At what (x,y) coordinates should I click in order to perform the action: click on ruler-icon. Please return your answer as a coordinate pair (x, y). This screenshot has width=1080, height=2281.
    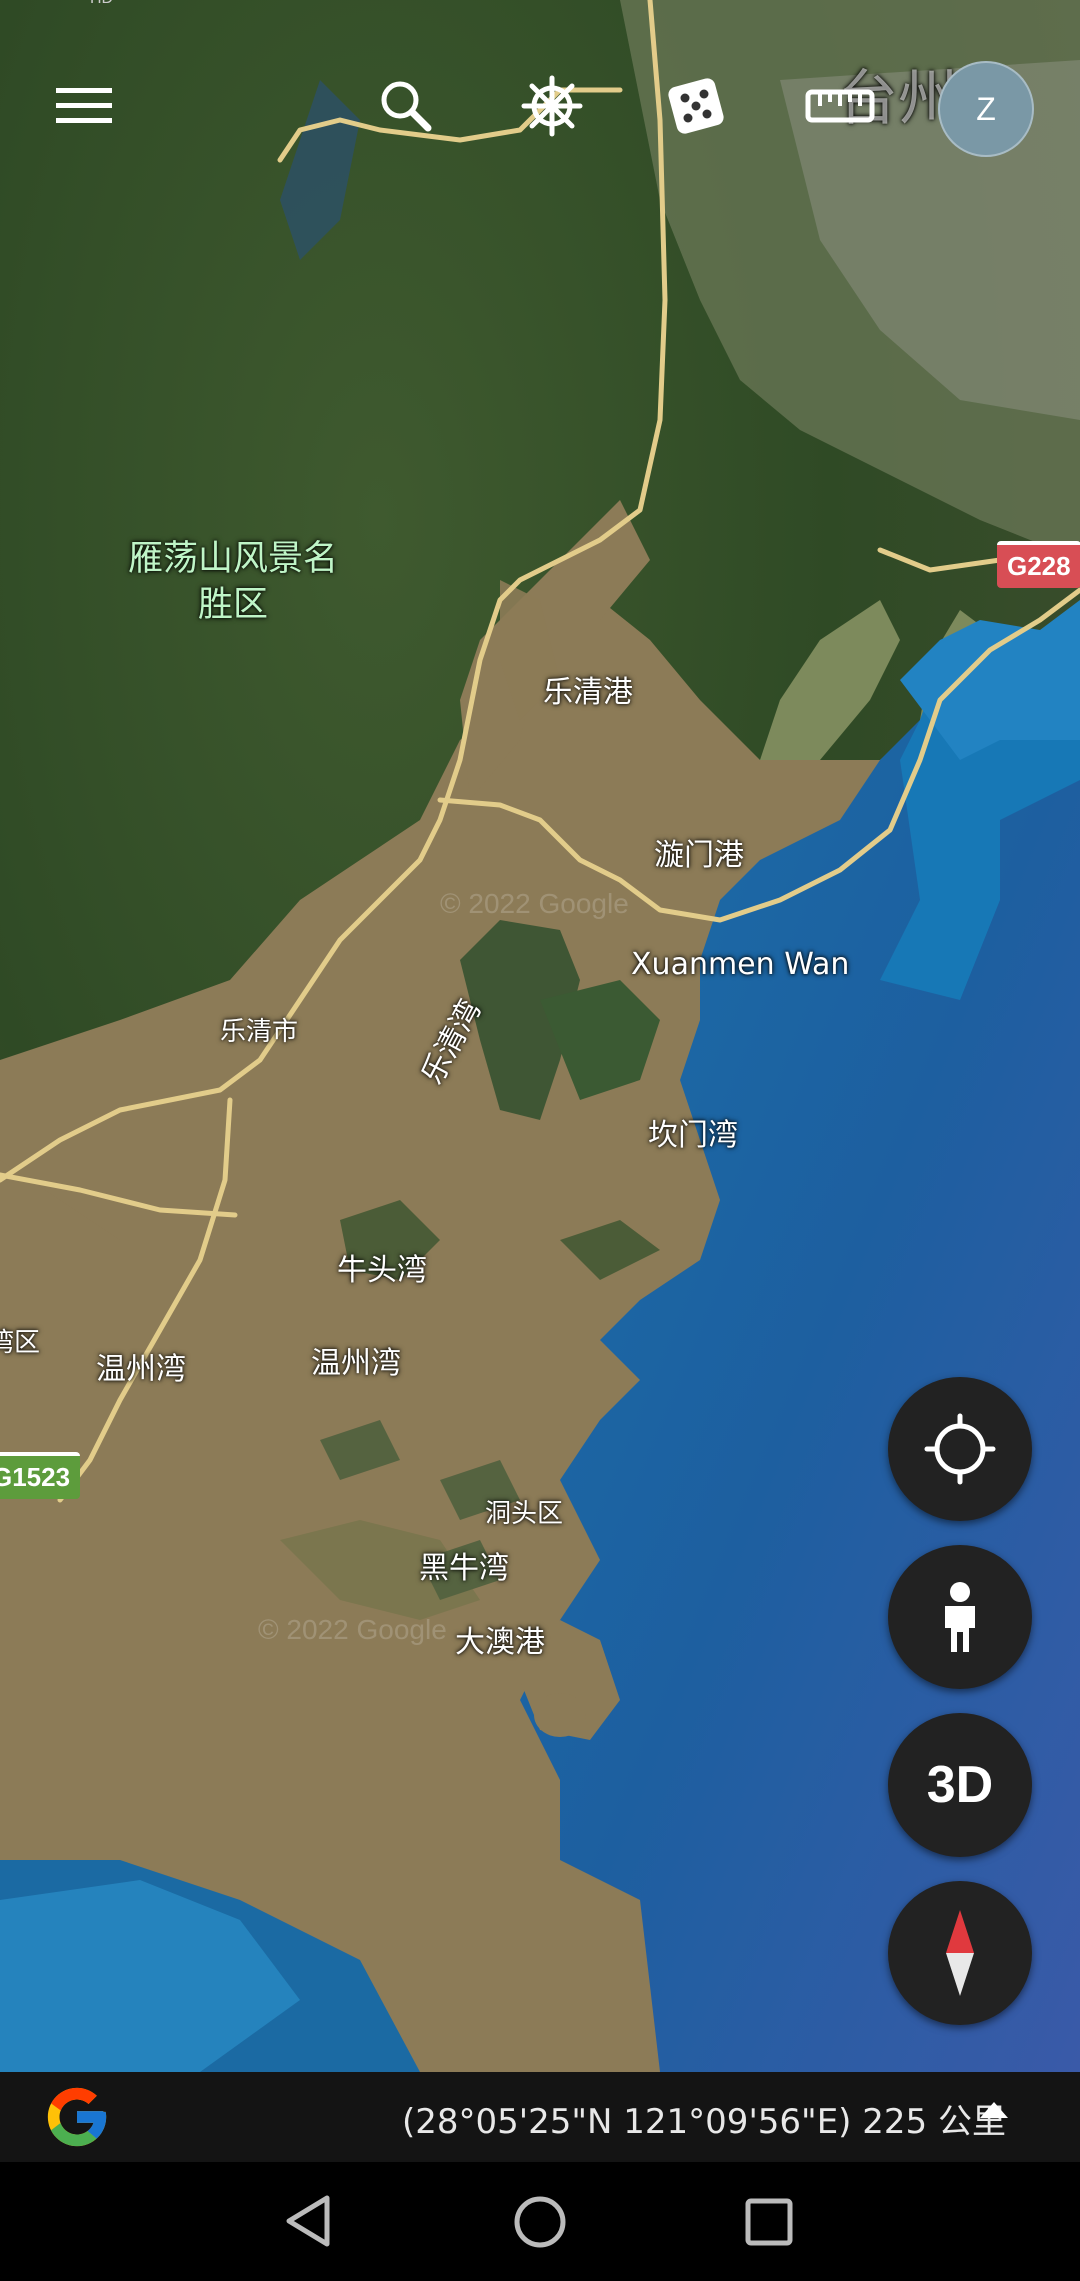
    Looking at the image, I should click on (840, 106).